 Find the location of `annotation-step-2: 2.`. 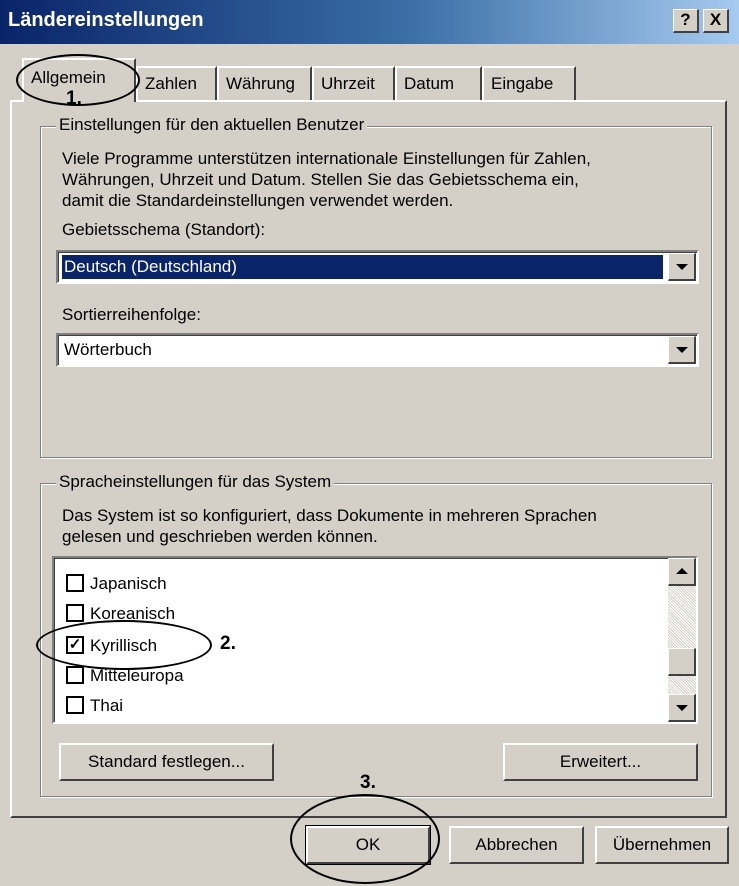

annotation-step-2: 2. is located at coordinates (228, 643).